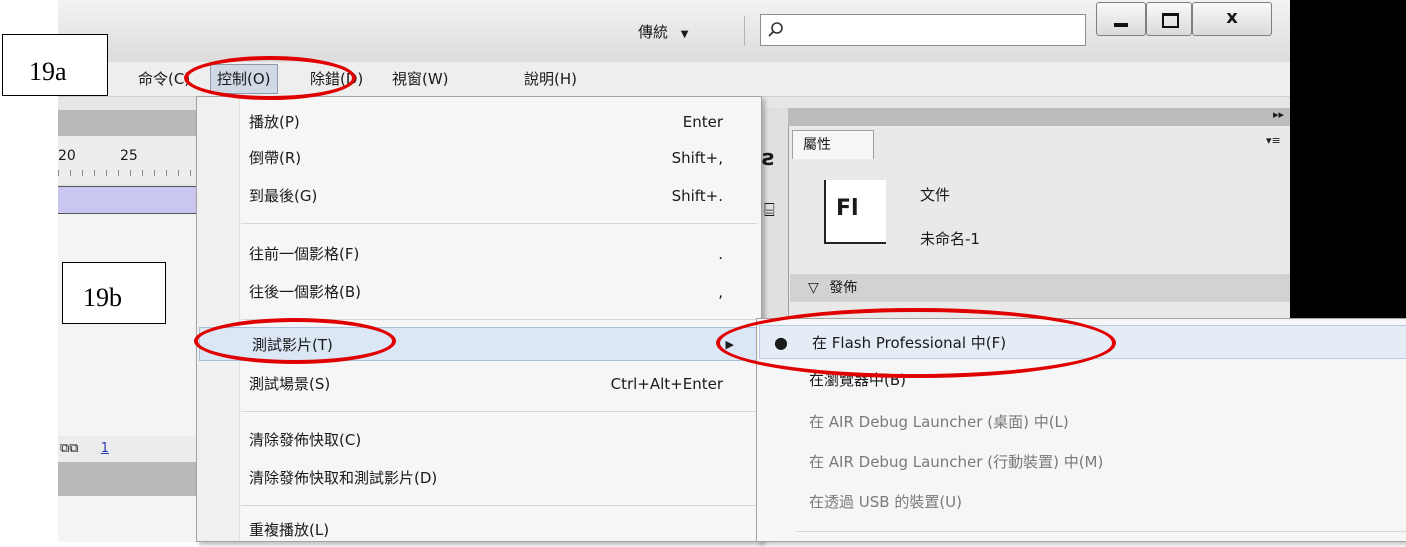 The height and width of the screenshot is (547, 1406). What do you see at coordinates (813, 288) in the screenshot?
I see `triangle-down-icon: ▽` at bounding box center [813, 288].